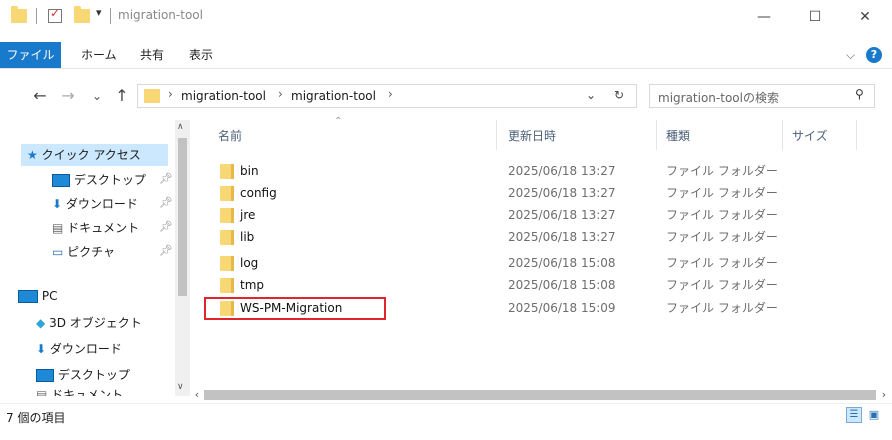 This screenshot has width=892, height=440. Describe the element at coordinates (55, 14) in the screenshot. I see `properties-icon: ✓` at that location.